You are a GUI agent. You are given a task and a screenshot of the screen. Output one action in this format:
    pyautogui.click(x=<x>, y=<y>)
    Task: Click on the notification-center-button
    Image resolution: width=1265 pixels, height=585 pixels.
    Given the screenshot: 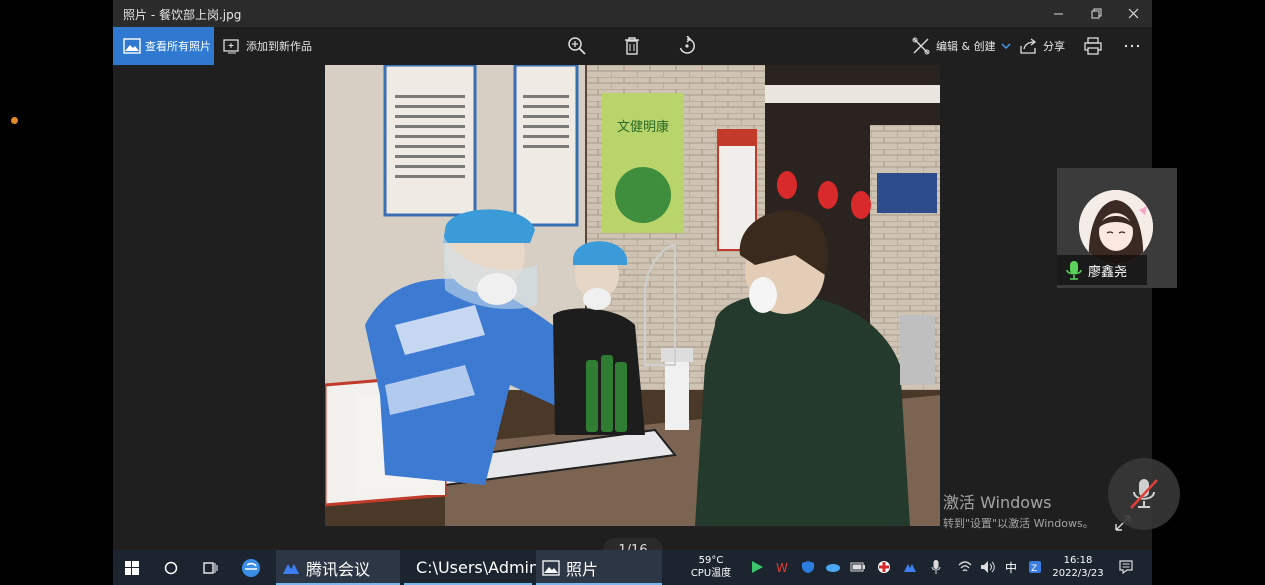 What is the action you would take?
    pyautogui.click(x=1126, y=567)
    